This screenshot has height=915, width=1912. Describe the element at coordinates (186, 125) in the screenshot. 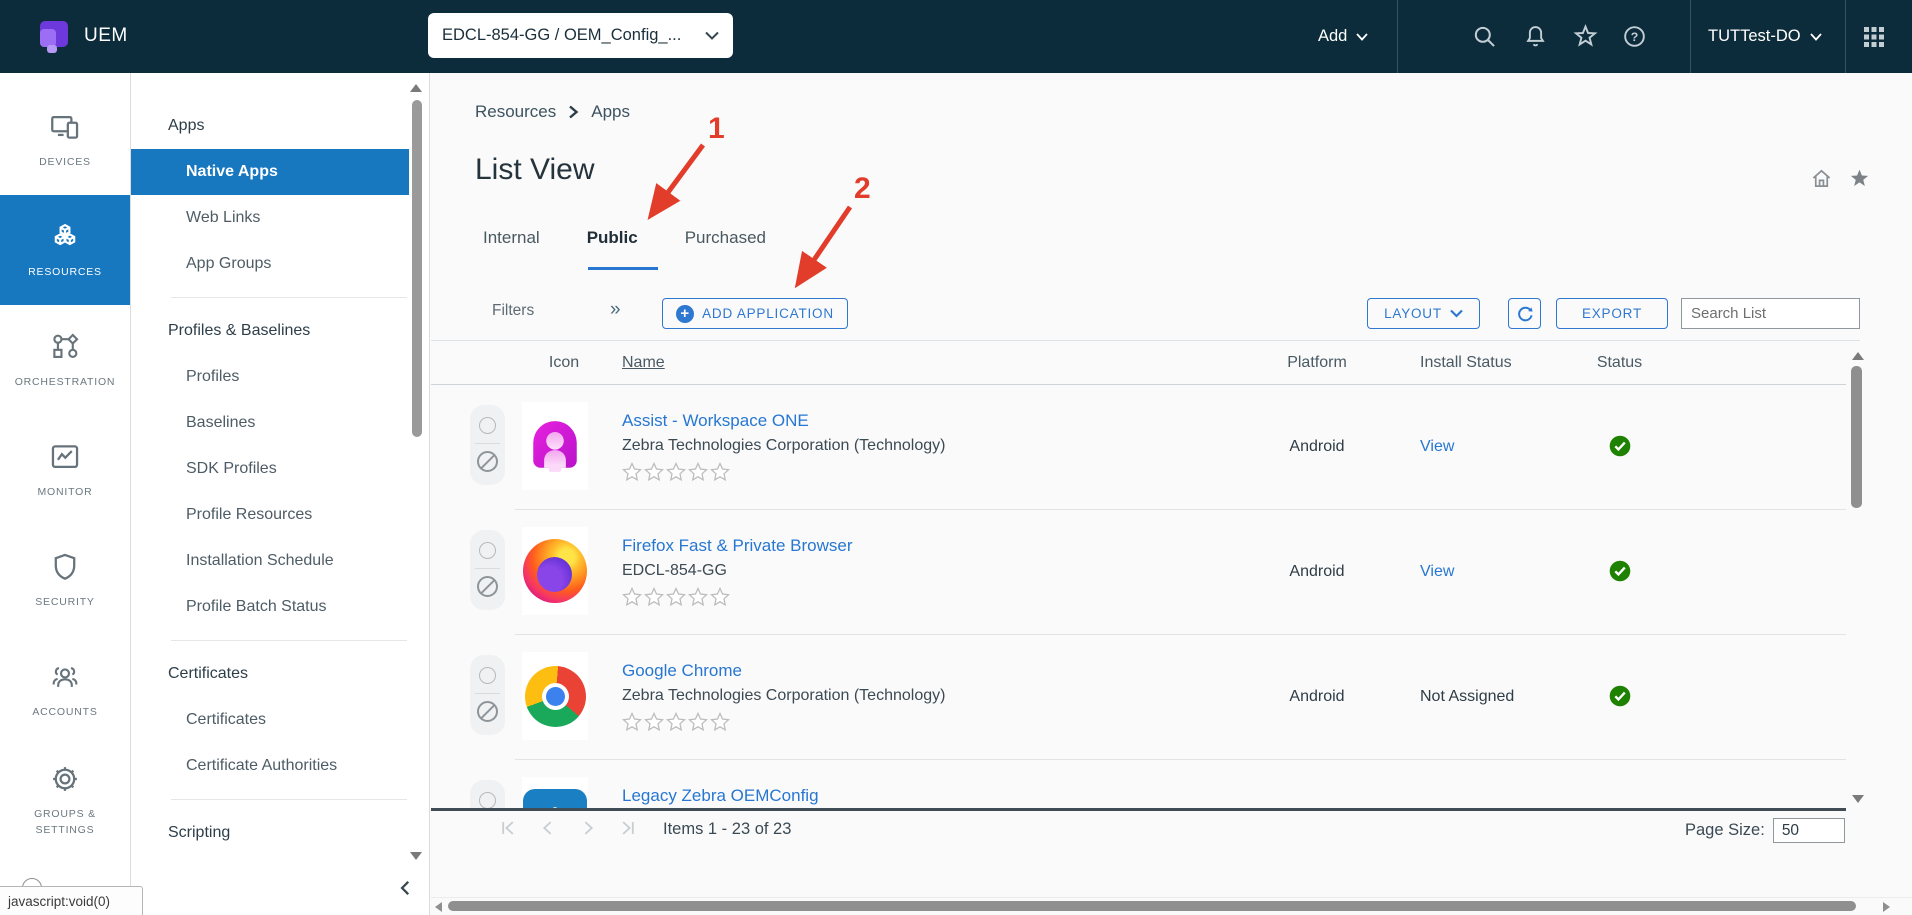

I see `nav-section-header-apps: Apps` at that location.